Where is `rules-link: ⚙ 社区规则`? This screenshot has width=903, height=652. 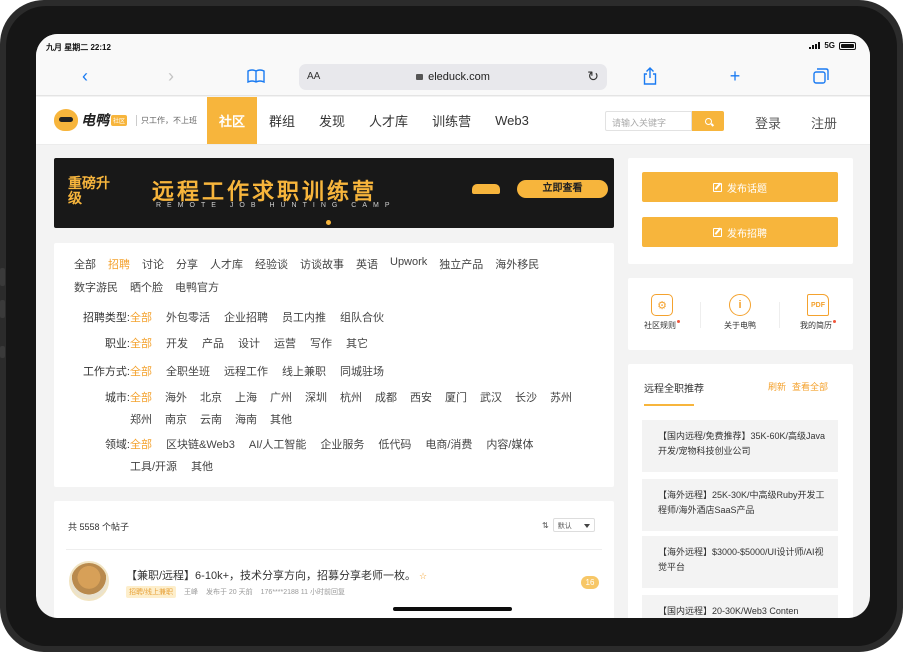 rules-link: ⚙ 社区规则 is located at coordinates (662, 312).